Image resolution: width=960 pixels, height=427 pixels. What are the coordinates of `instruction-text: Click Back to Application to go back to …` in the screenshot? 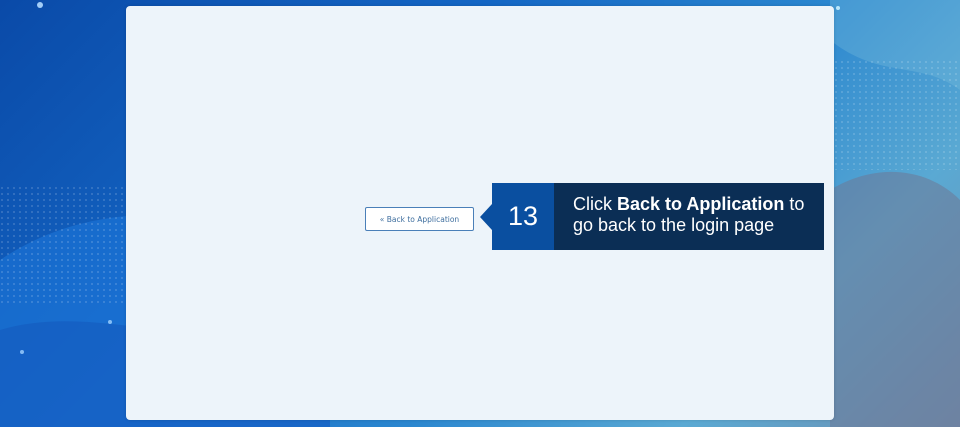 It's located at (689, 216).